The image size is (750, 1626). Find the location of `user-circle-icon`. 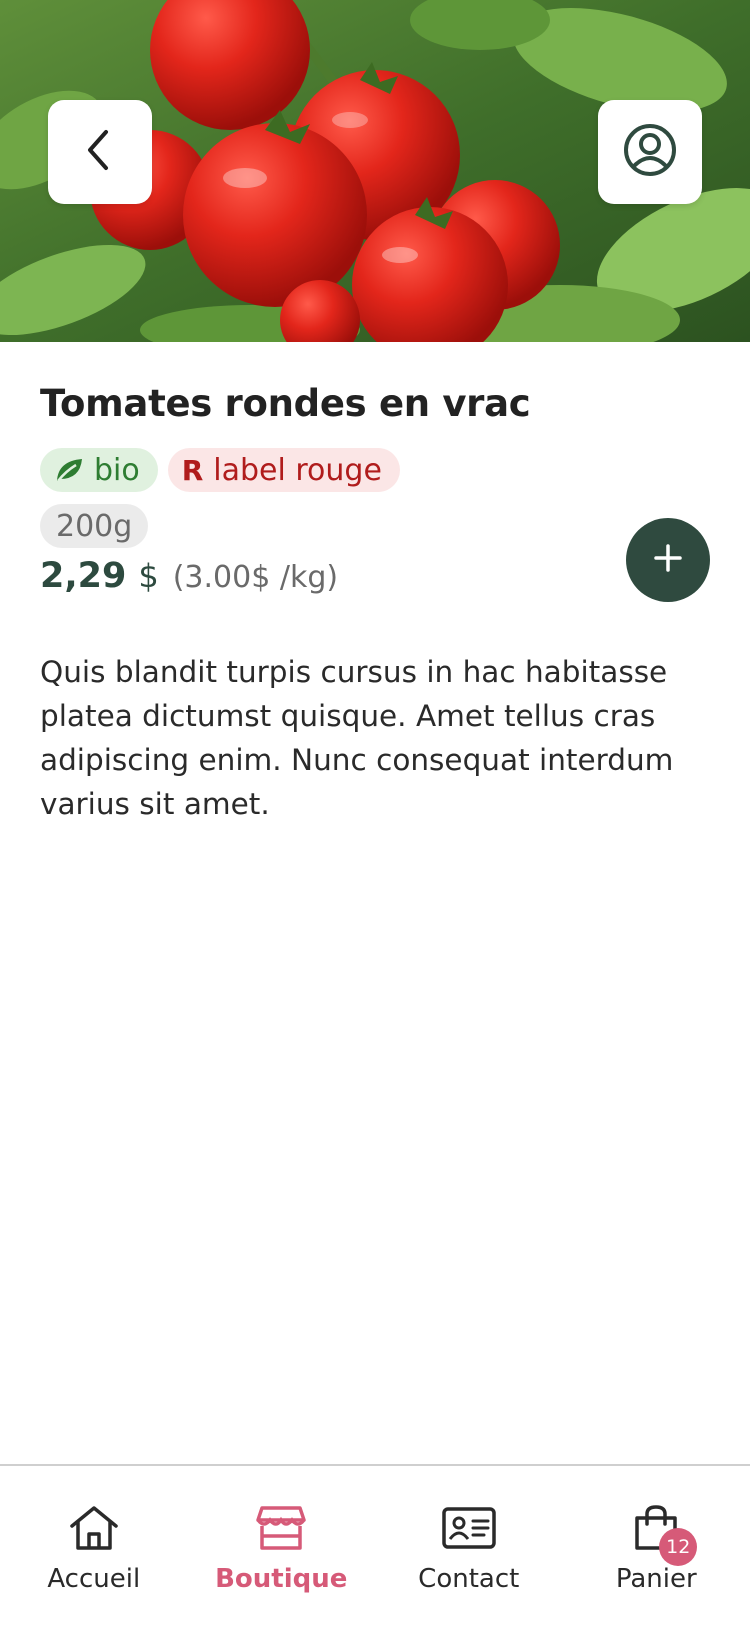

user-circle-icon is located at coordinates (650, 152).